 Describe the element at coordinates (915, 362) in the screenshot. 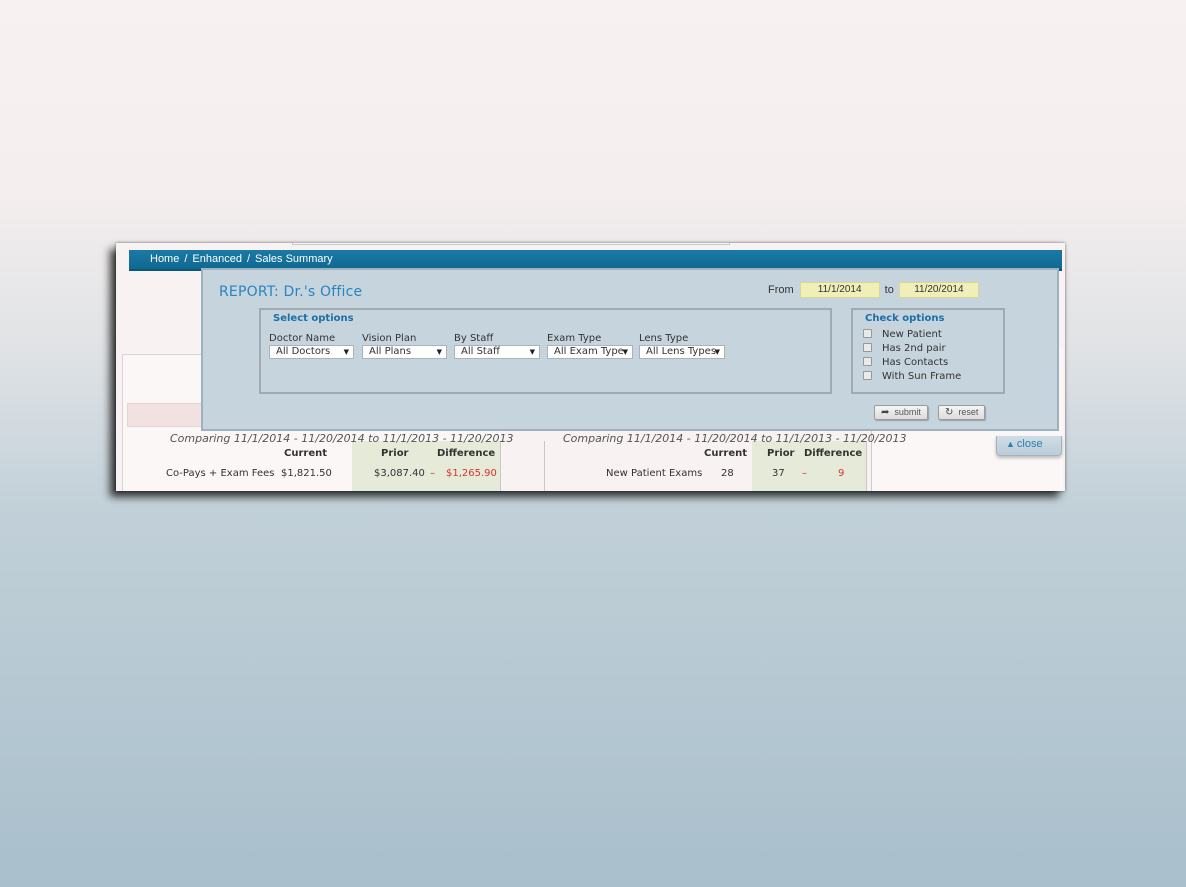

I see `check-label: Has Contacts` at that location.